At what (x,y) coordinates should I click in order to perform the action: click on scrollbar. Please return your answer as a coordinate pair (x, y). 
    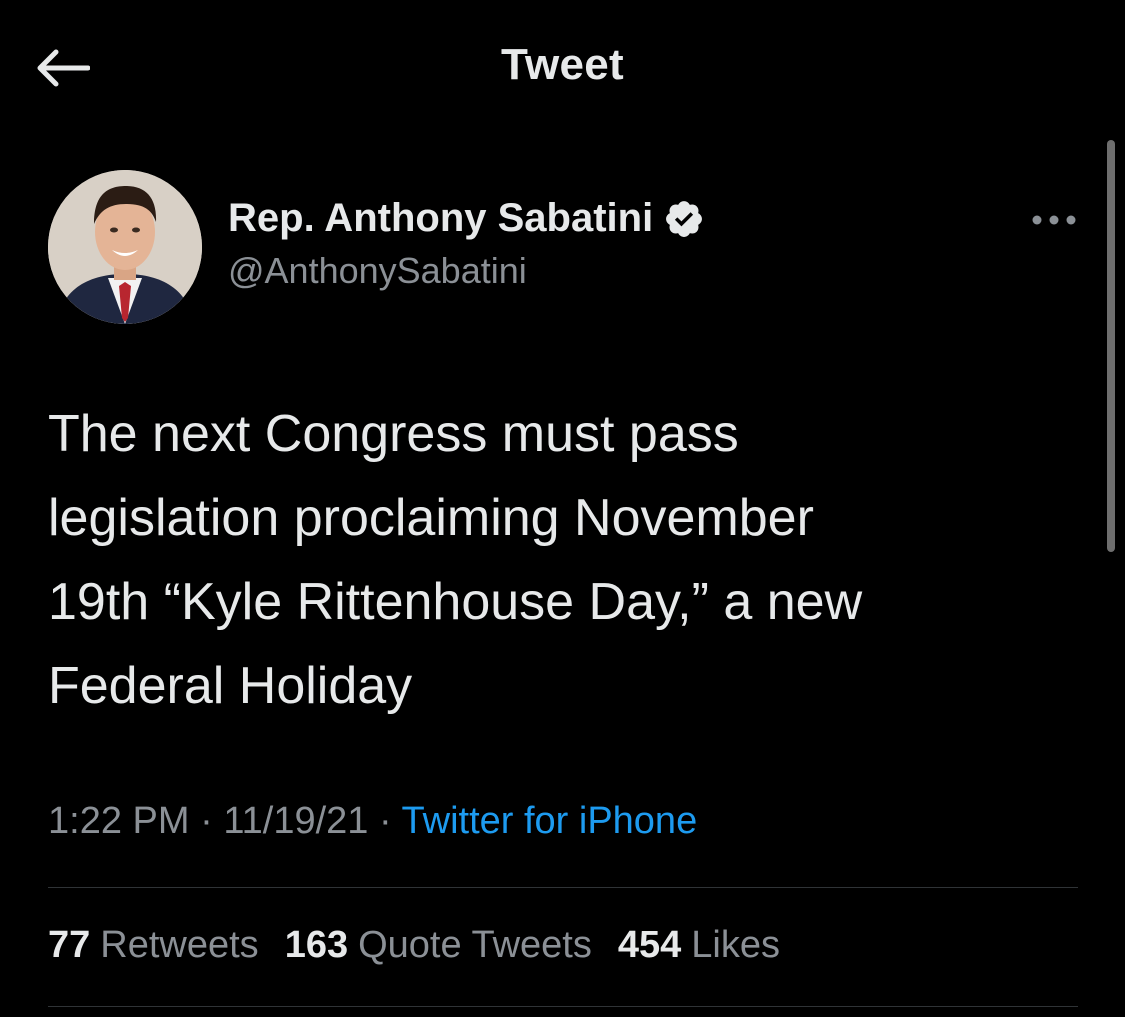
    Looking at the image, I should click on (1111, 346).